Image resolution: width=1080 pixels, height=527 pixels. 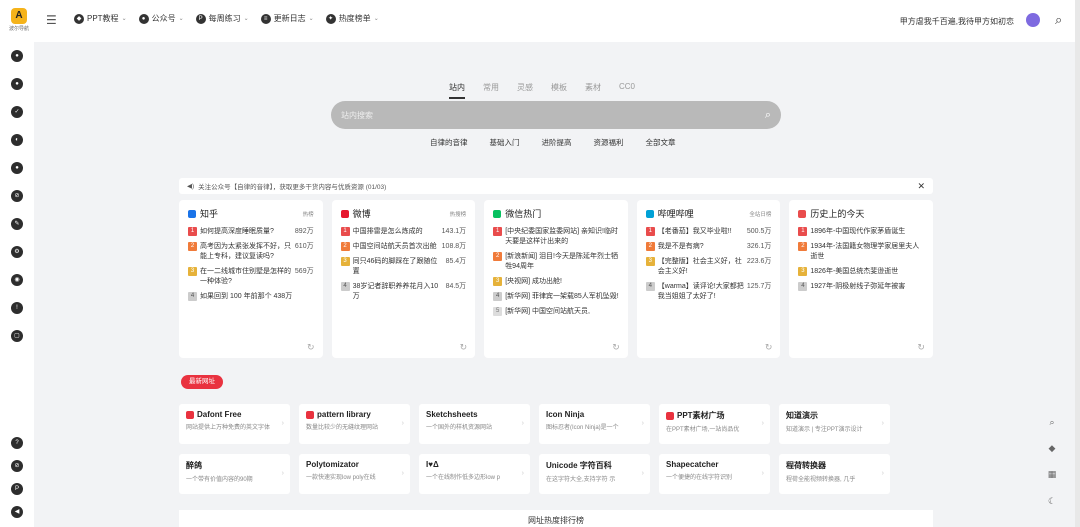 I want to click on avatar, so click(x=1033, y=20).